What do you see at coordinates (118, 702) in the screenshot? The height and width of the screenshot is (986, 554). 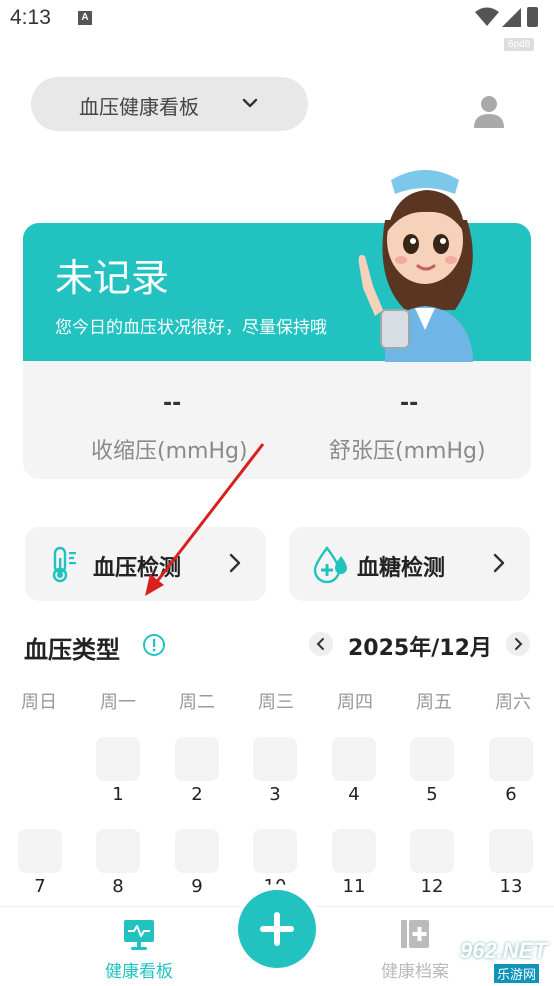 I see `weekday-label: 周一` at bounding box center [118, 702].